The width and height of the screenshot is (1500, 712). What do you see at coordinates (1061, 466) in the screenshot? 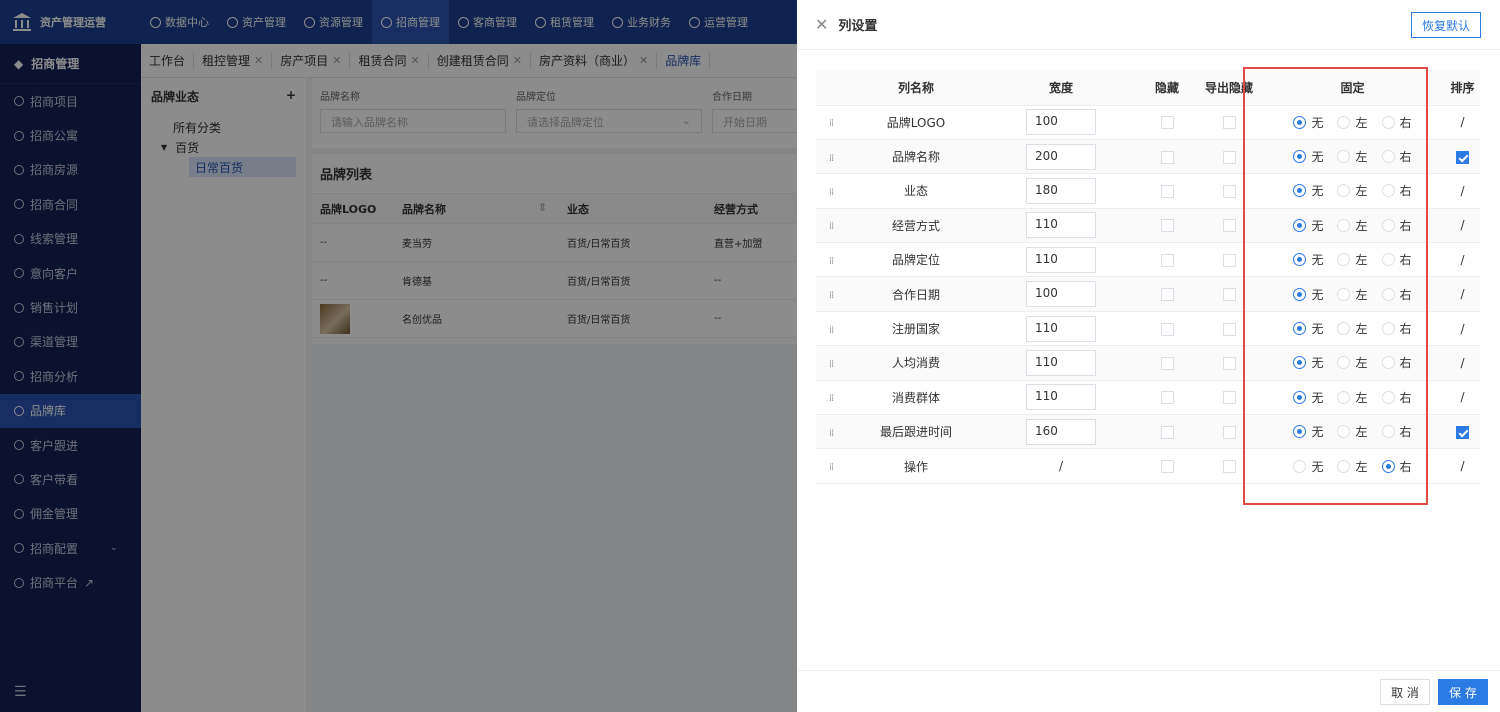
I see `width-cell: /` at bounding box center [1061, 466].